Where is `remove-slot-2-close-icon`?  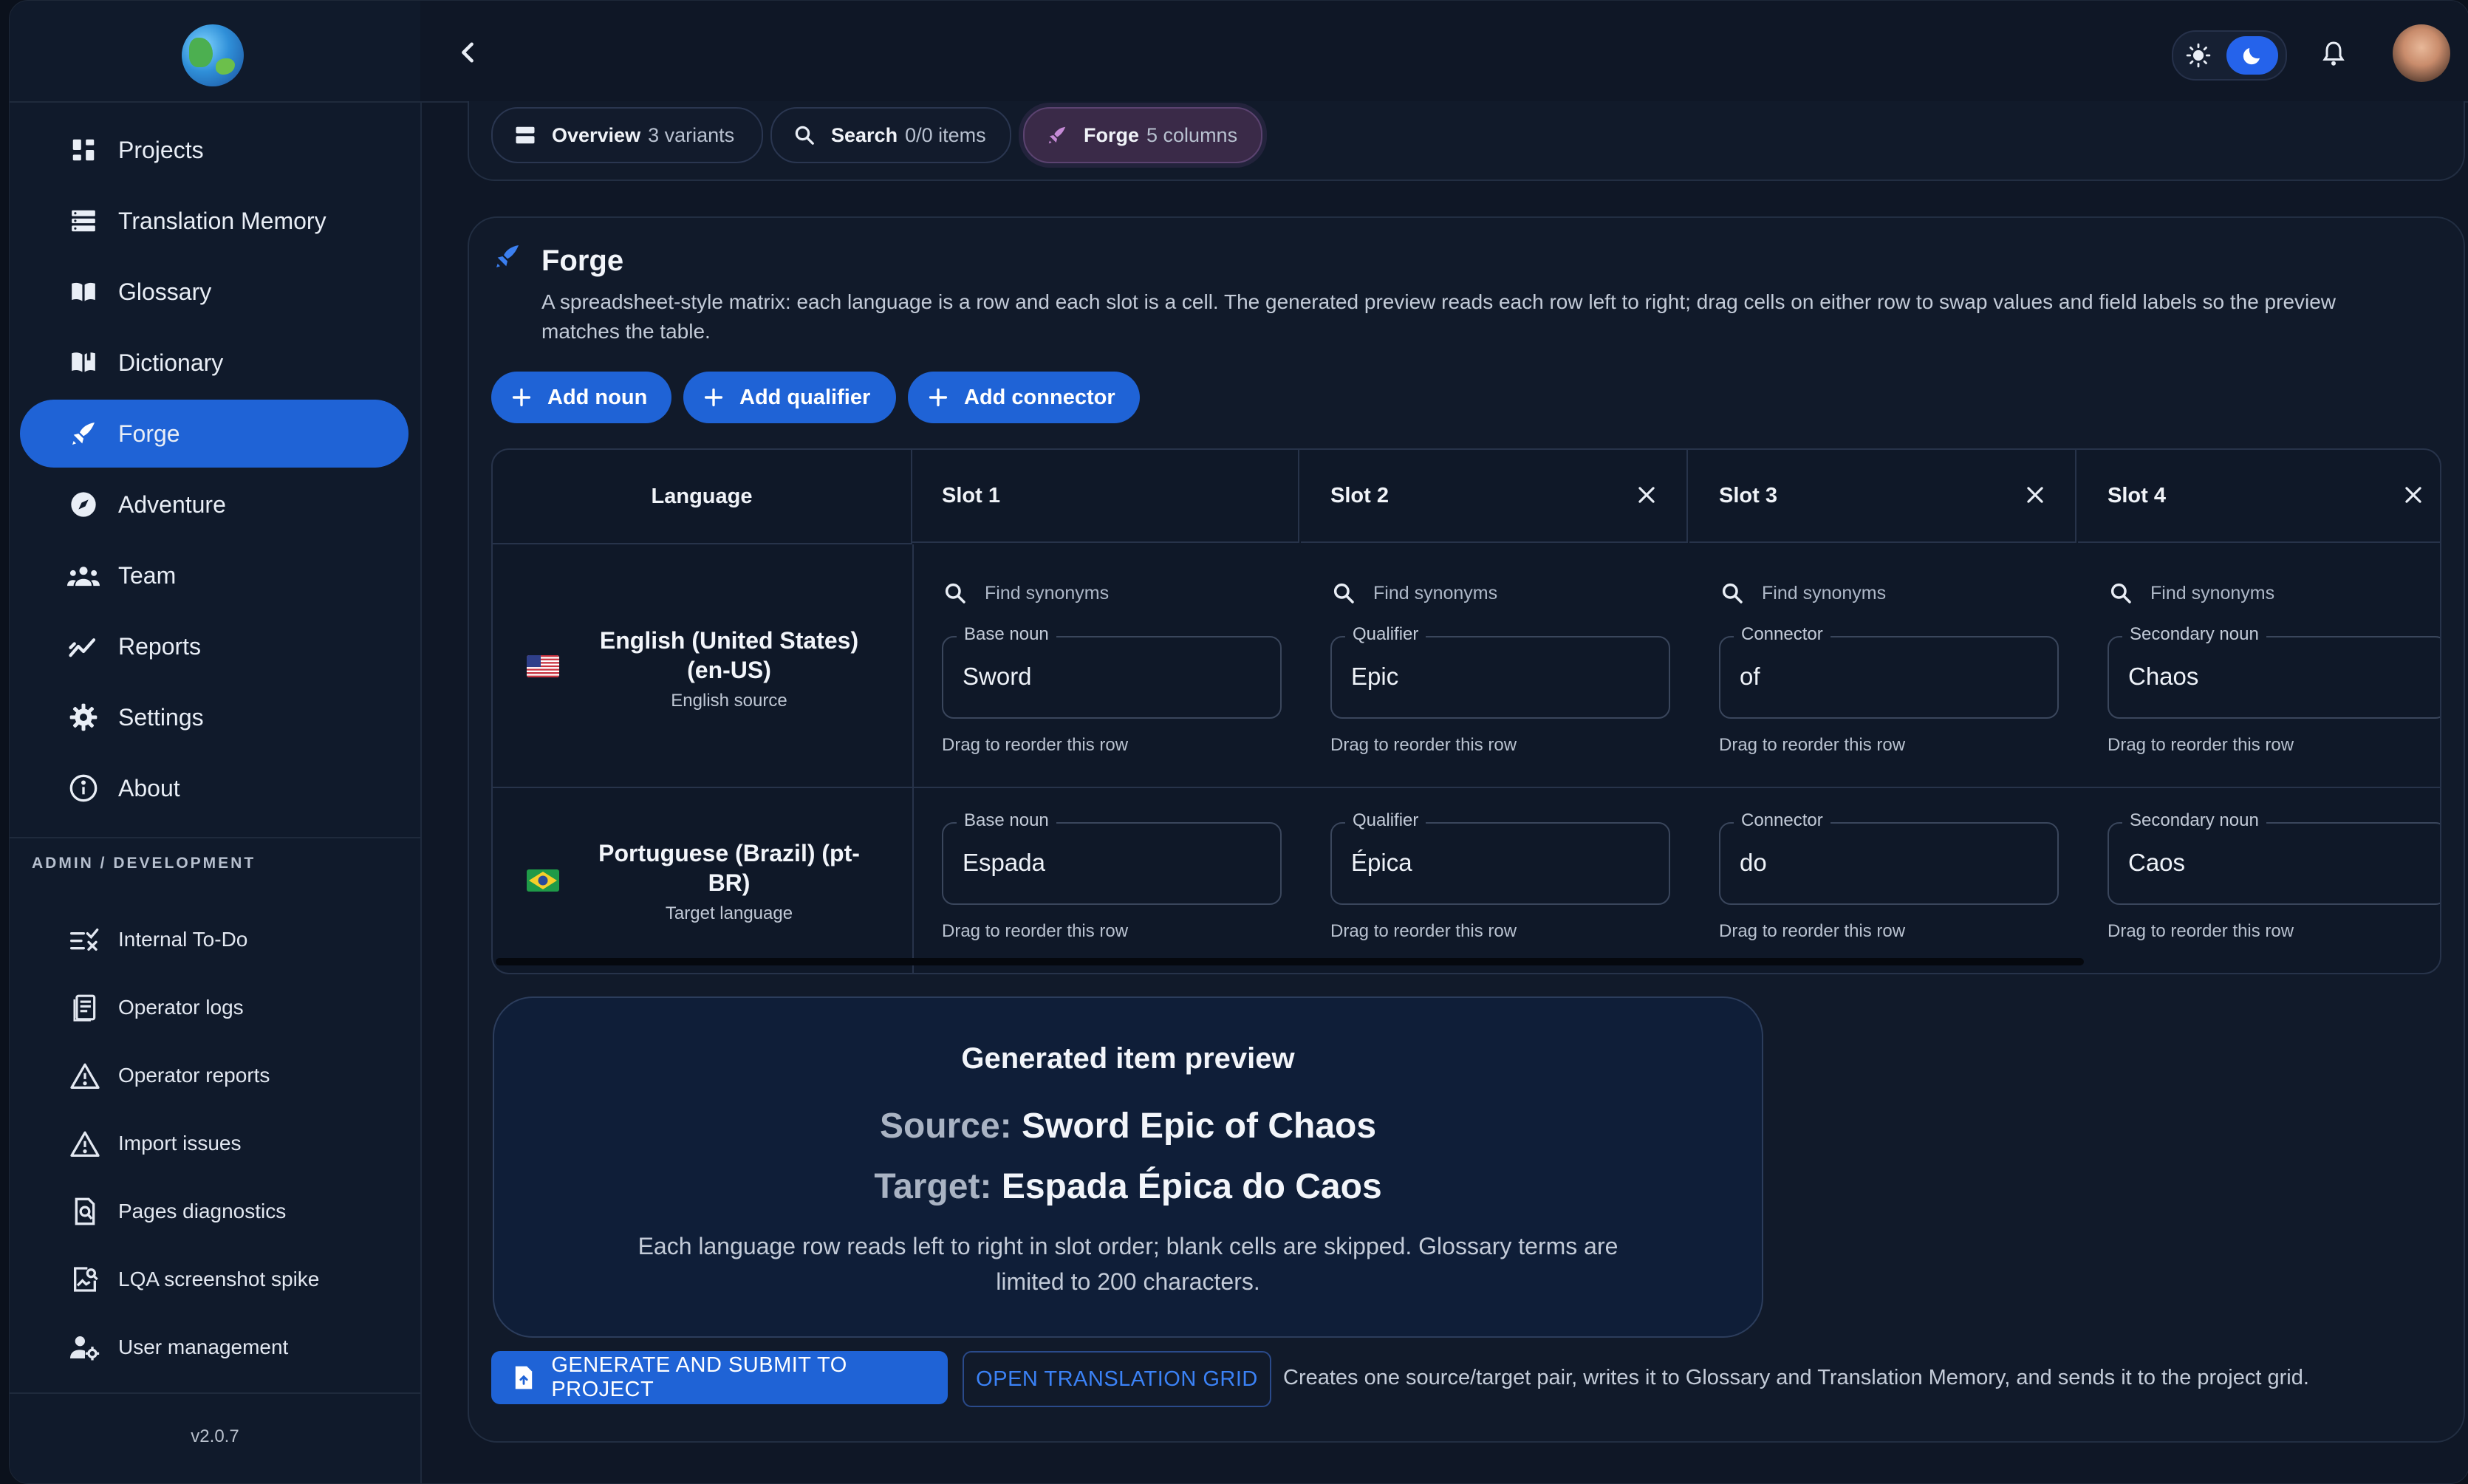 remove-slot-2-close-icon is located at coordinates (1647, 495).